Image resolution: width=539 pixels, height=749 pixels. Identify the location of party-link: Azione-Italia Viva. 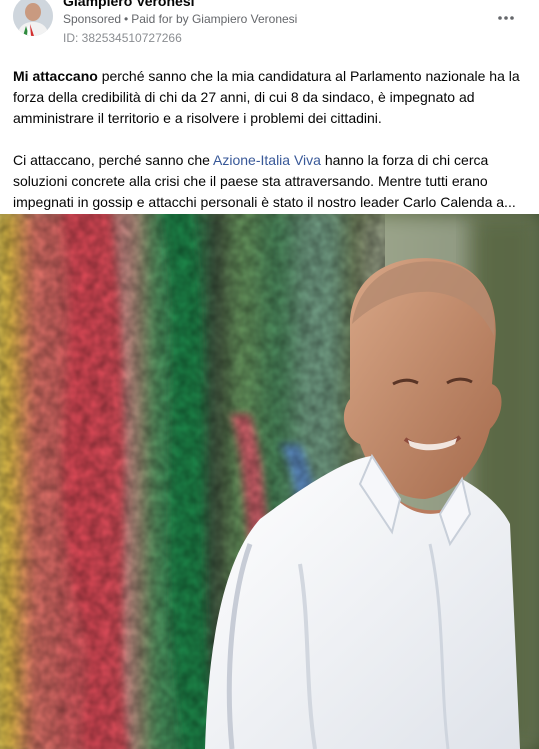
(267, 160).